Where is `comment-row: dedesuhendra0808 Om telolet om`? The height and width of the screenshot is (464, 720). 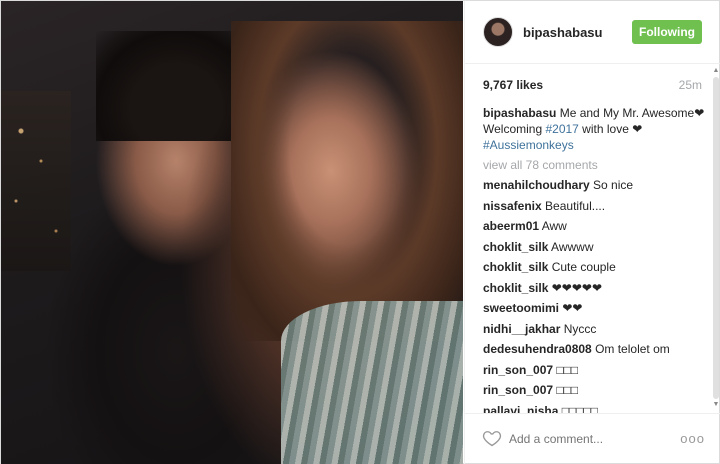
comment-row: dedesuhendra0808 Om telolet om is located at coordinates (594, 349).